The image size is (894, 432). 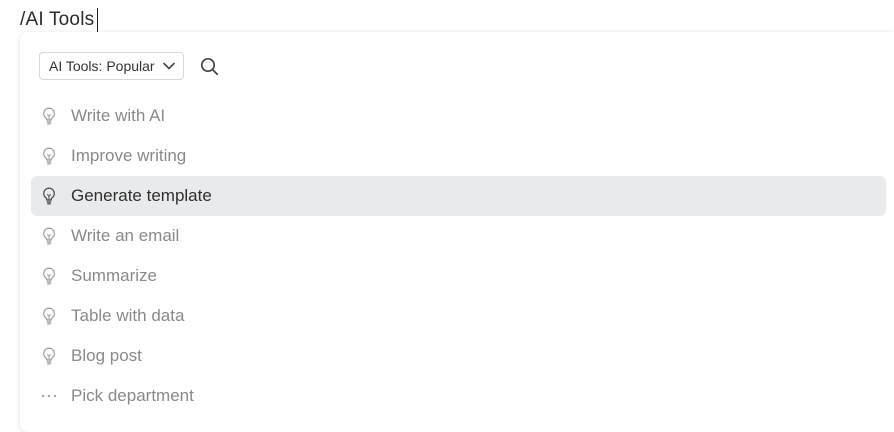 What do you see at coordinates (132, 395) in the screenshot?
I see `menu-item-label: Pick department` at bounding box center [132, 395].